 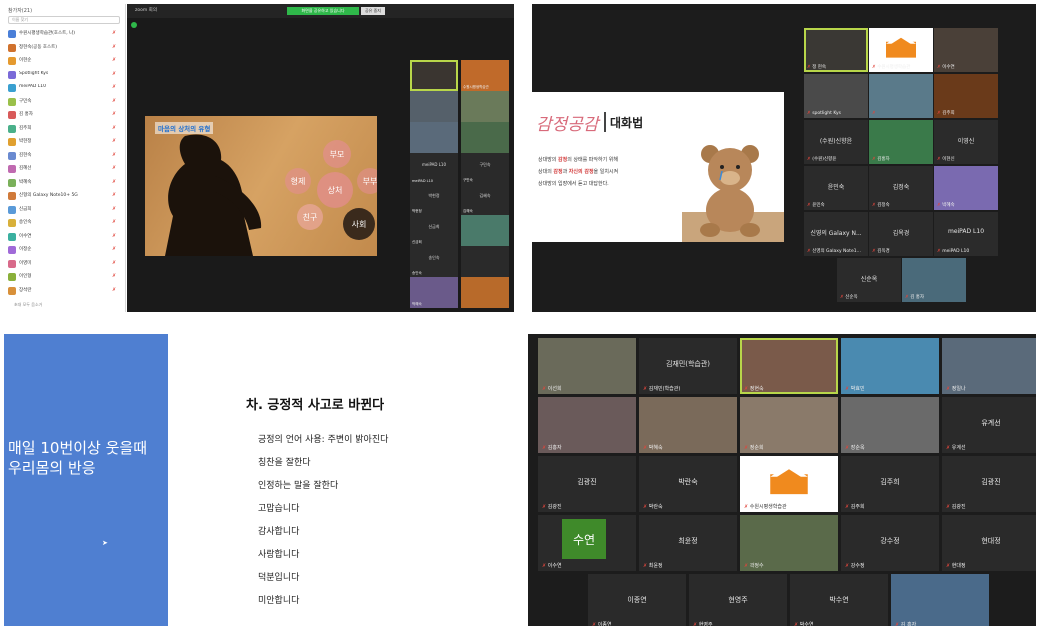 I want to click on video-tile: 김재민(학습관) 김재민(학습관), so click(x=688, y=366).